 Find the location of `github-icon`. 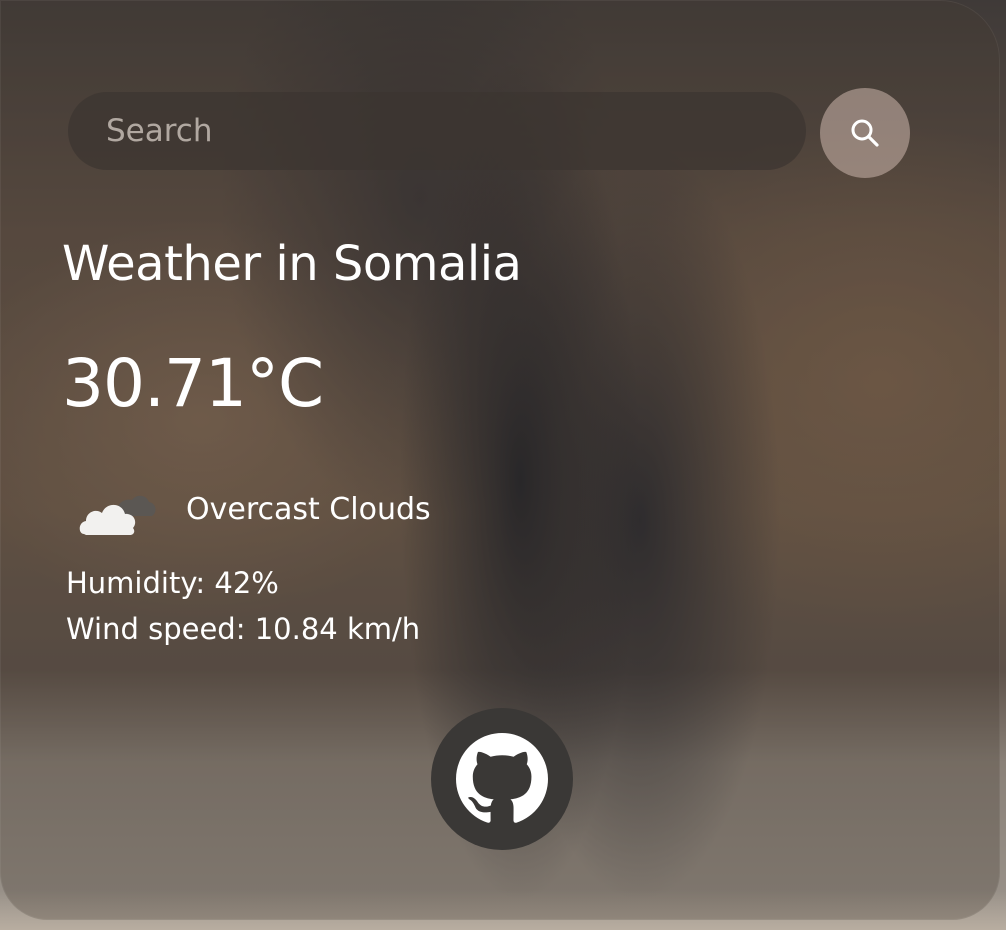

github-icon is located at coordinates (502, 778).